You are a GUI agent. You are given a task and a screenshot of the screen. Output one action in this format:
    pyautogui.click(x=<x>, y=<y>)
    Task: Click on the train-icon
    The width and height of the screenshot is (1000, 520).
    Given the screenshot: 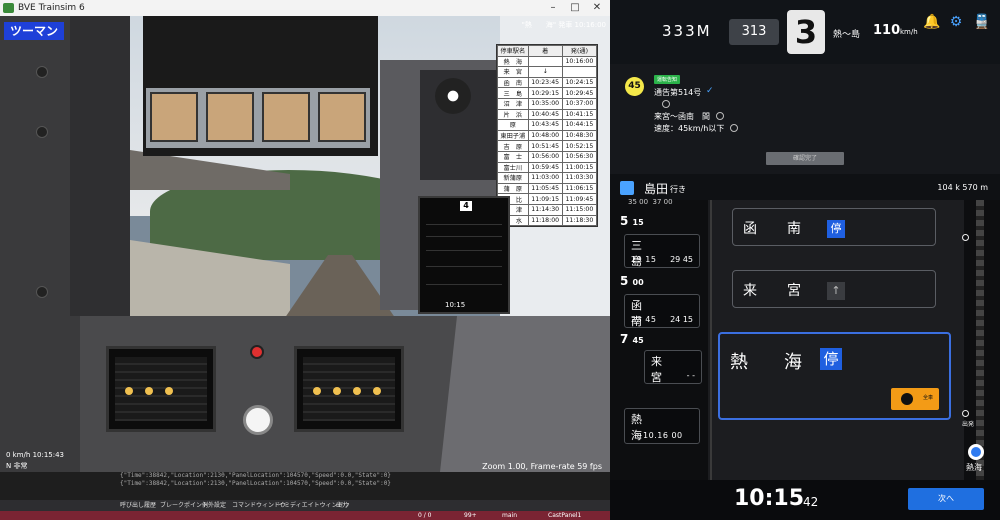 What is the action you would take?
    pyautogui.click(x=627, y=188)
    